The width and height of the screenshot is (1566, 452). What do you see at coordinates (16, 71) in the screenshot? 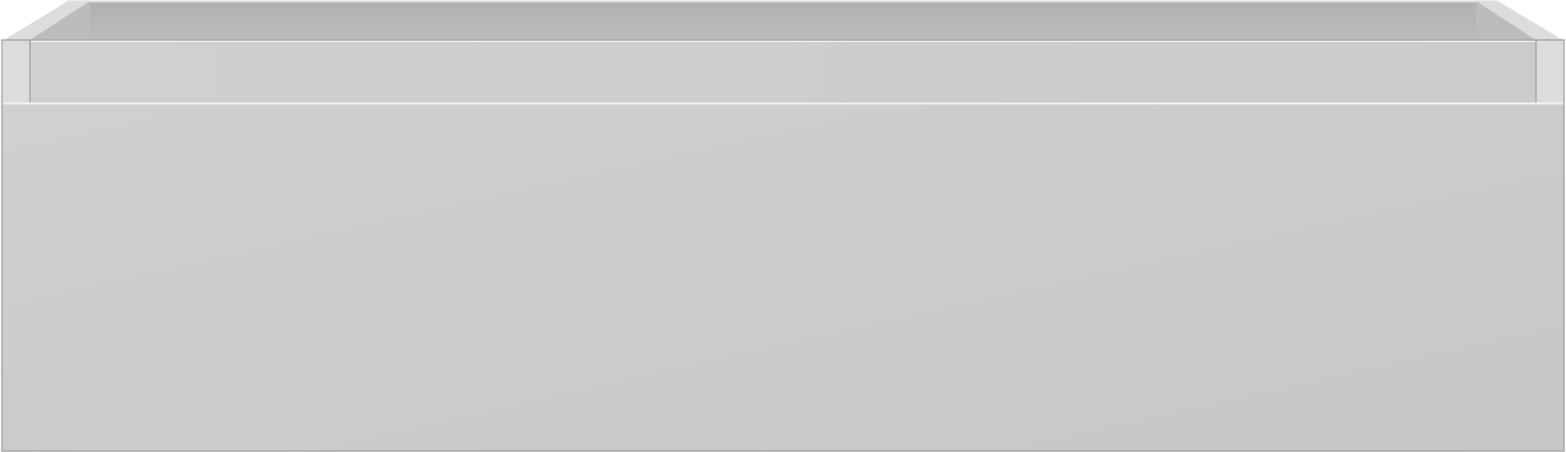
I see `left-side-post` at bounding box center [16, 71].